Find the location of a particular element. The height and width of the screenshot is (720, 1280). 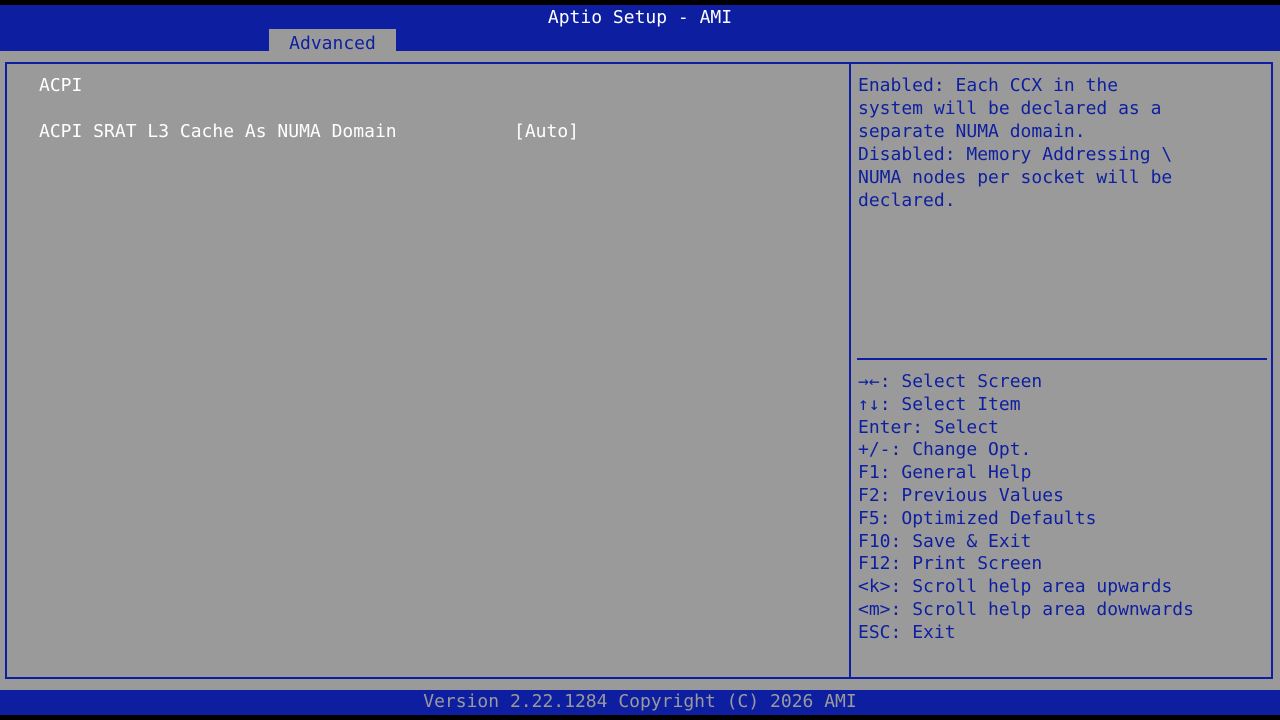

header-bar: Aptio Setup - AMI Advanced is located at coordinates (640, 30).